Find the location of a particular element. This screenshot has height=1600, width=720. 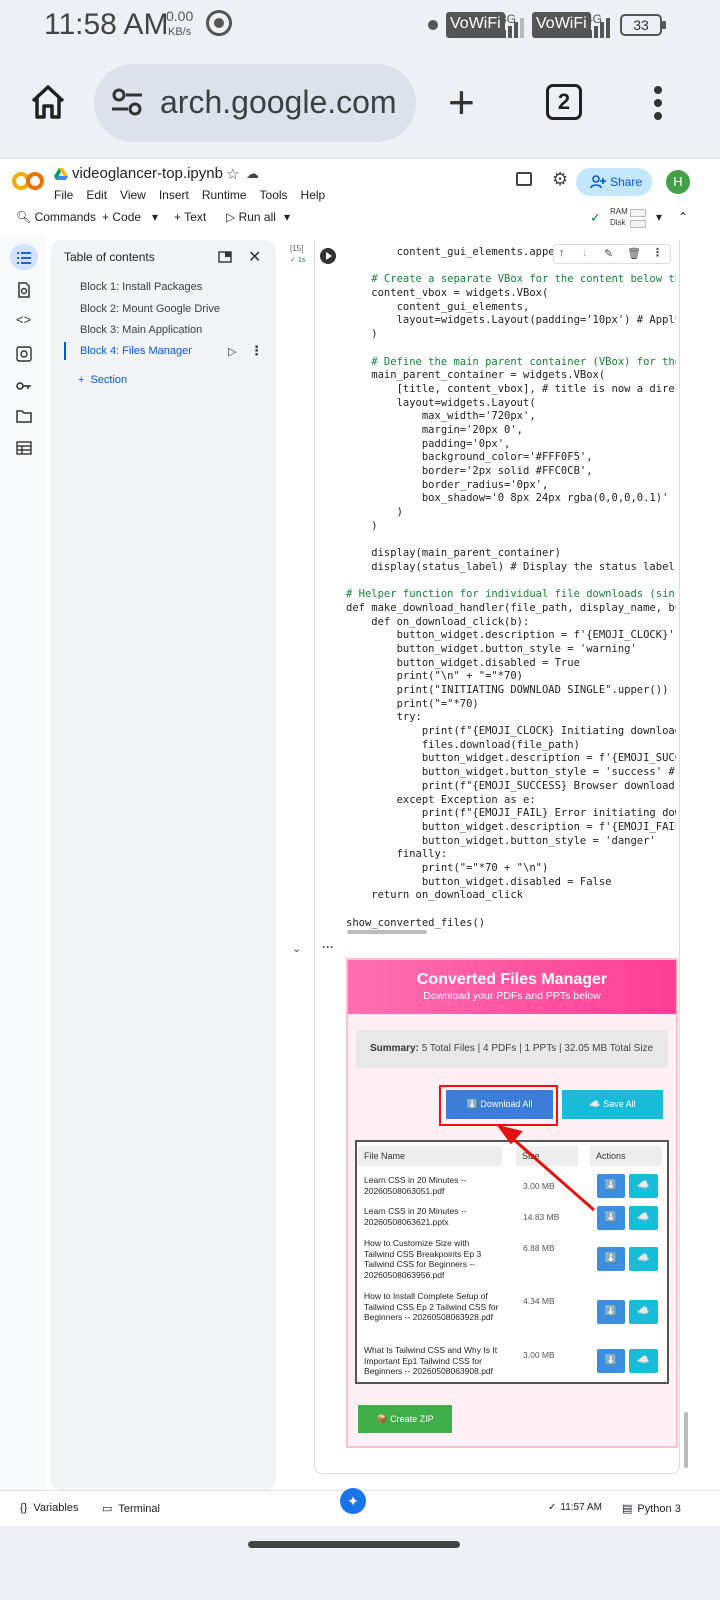

add-section-button: + Section is located at coordinates (102, 380).